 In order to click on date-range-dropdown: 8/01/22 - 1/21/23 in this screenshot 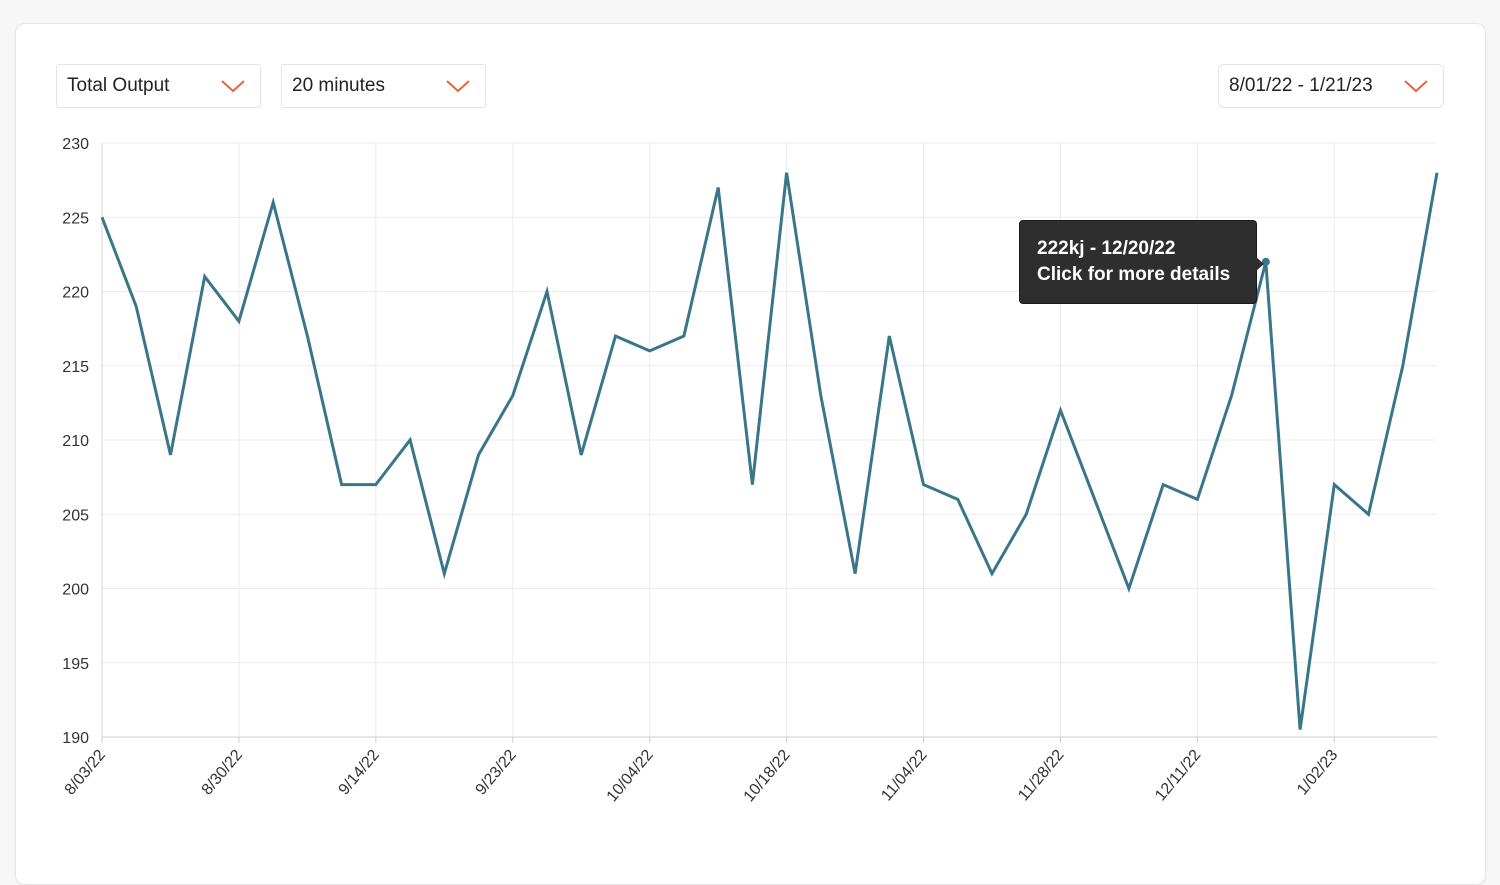, I will do `click(1331, 86)`.